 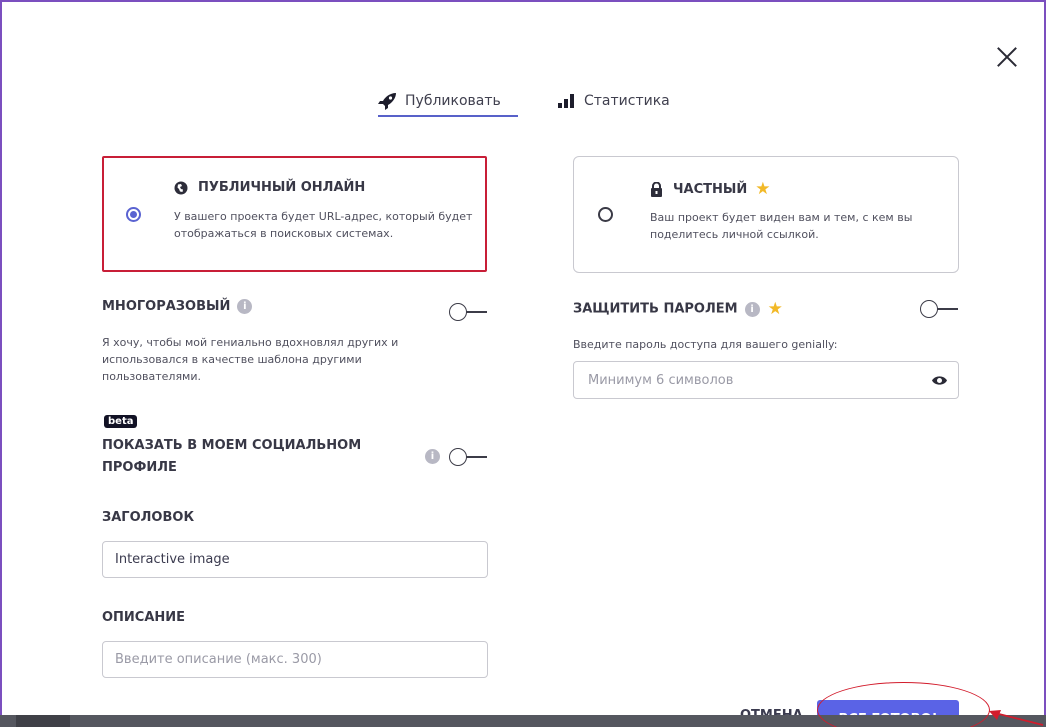 What do you see at coordinates (656, 189) in the screenshot?
I see `lock-icon` at bounding box center [656, 189].